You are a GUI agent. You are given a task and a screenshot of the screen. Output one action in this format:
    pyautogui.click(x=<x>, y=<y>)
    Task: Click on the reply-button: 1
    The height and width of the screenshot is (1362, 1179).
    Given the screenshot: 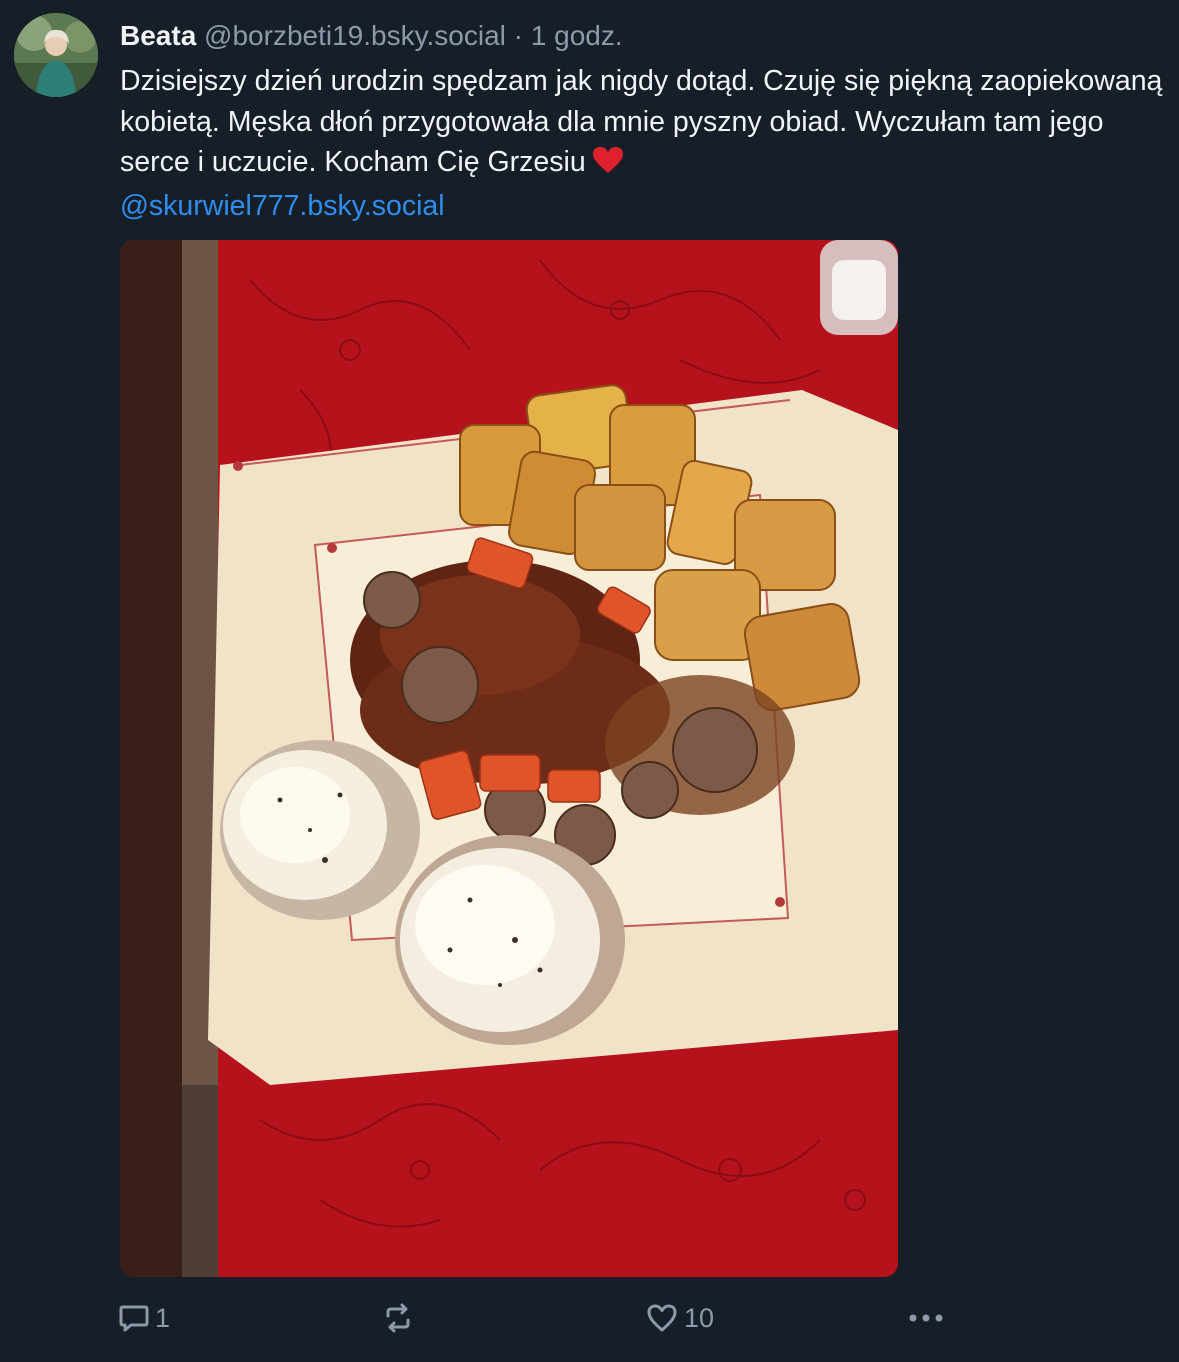 What is the action you would take?
    pyautogui.click(x=144, y=1318)
    